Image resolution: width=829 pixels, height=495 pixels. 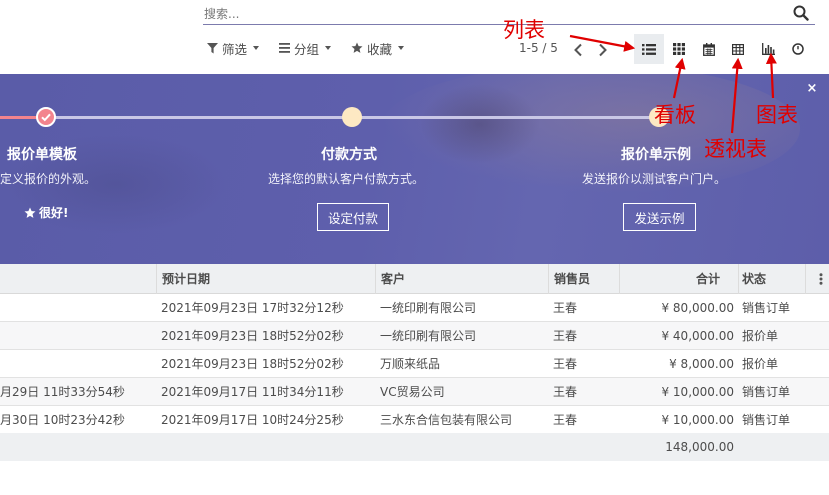 I want to click on kanban-view-button, so click(x=679, y=49).